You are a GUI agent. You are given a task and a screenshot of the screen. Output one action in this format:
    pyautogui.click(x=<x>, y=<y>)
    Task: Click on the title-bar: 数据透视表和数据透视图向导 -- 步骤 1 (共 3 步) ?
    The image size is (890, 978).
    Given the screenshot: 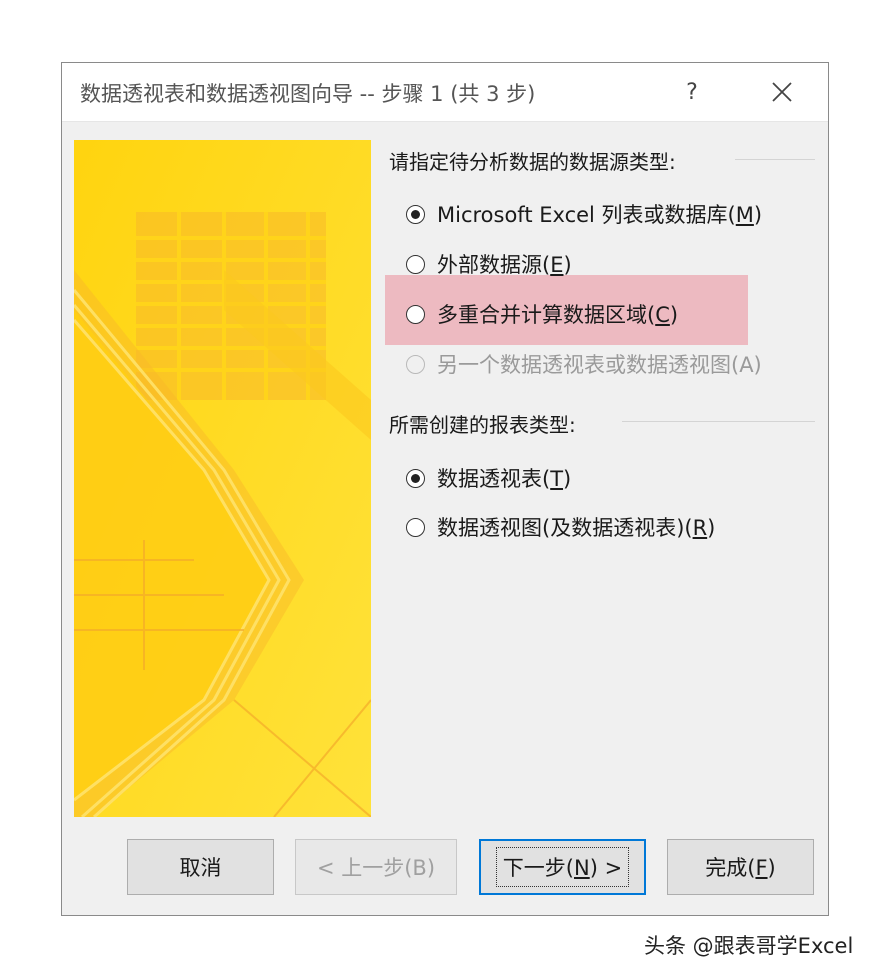 What is the action you would take?
    pyautogui.click(x=445, y=92)
    